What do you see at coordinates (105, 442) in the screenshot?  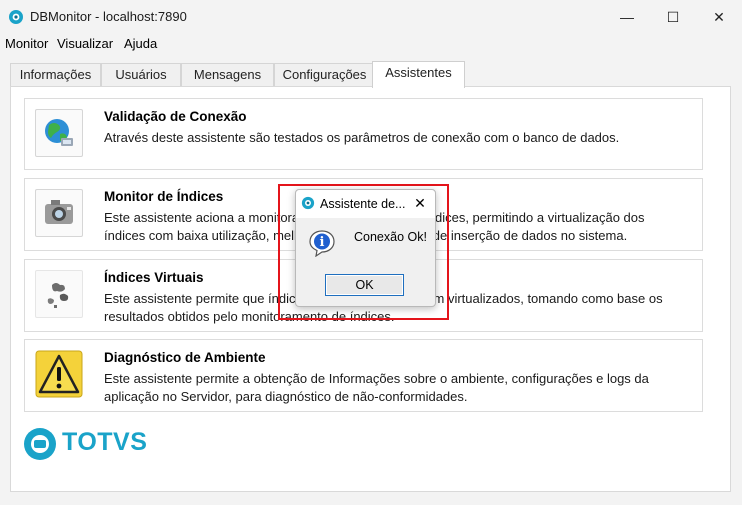 I see `logo-text: TOTVS` at bounding box center [105, 442].